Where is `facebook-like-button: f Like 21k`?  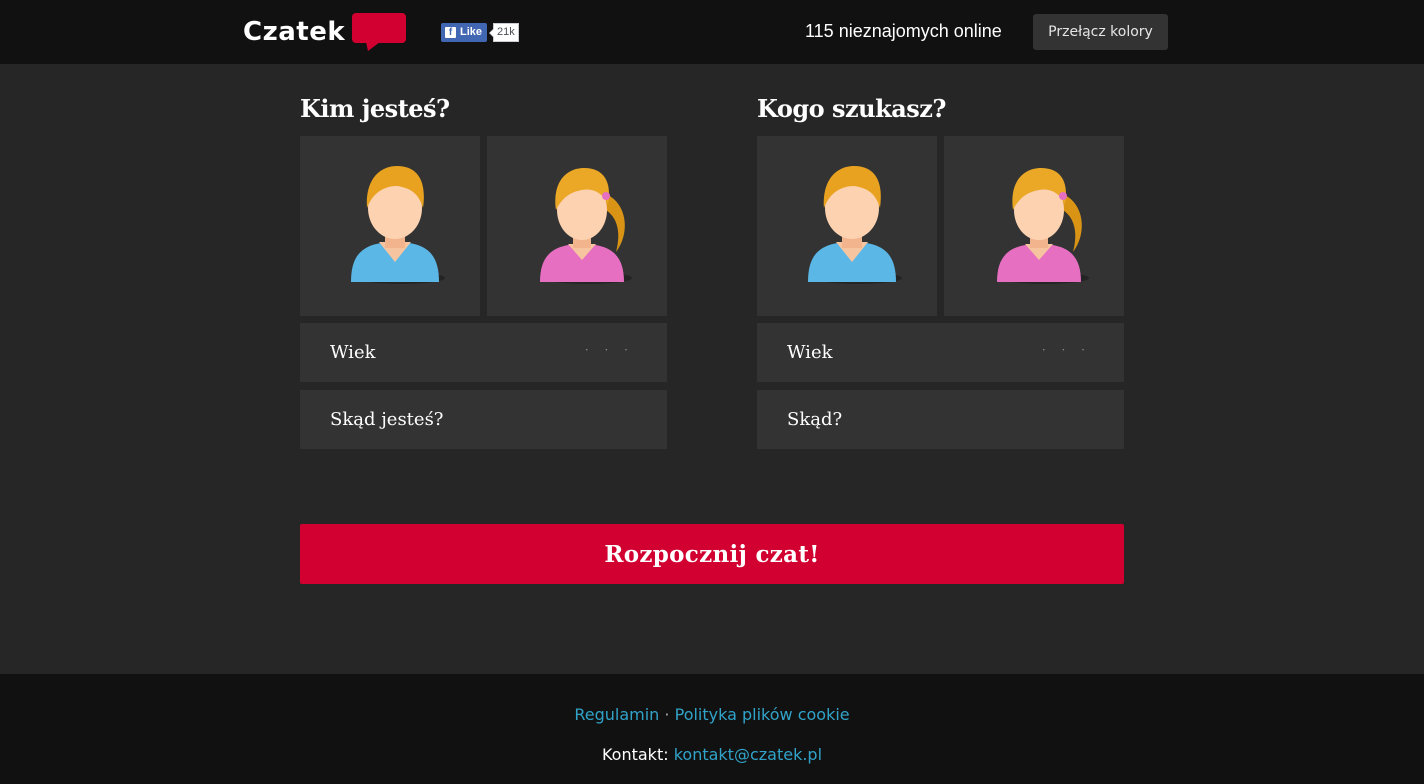
facebook-like-button: f Like 21k is located at coordinates (480, 32).